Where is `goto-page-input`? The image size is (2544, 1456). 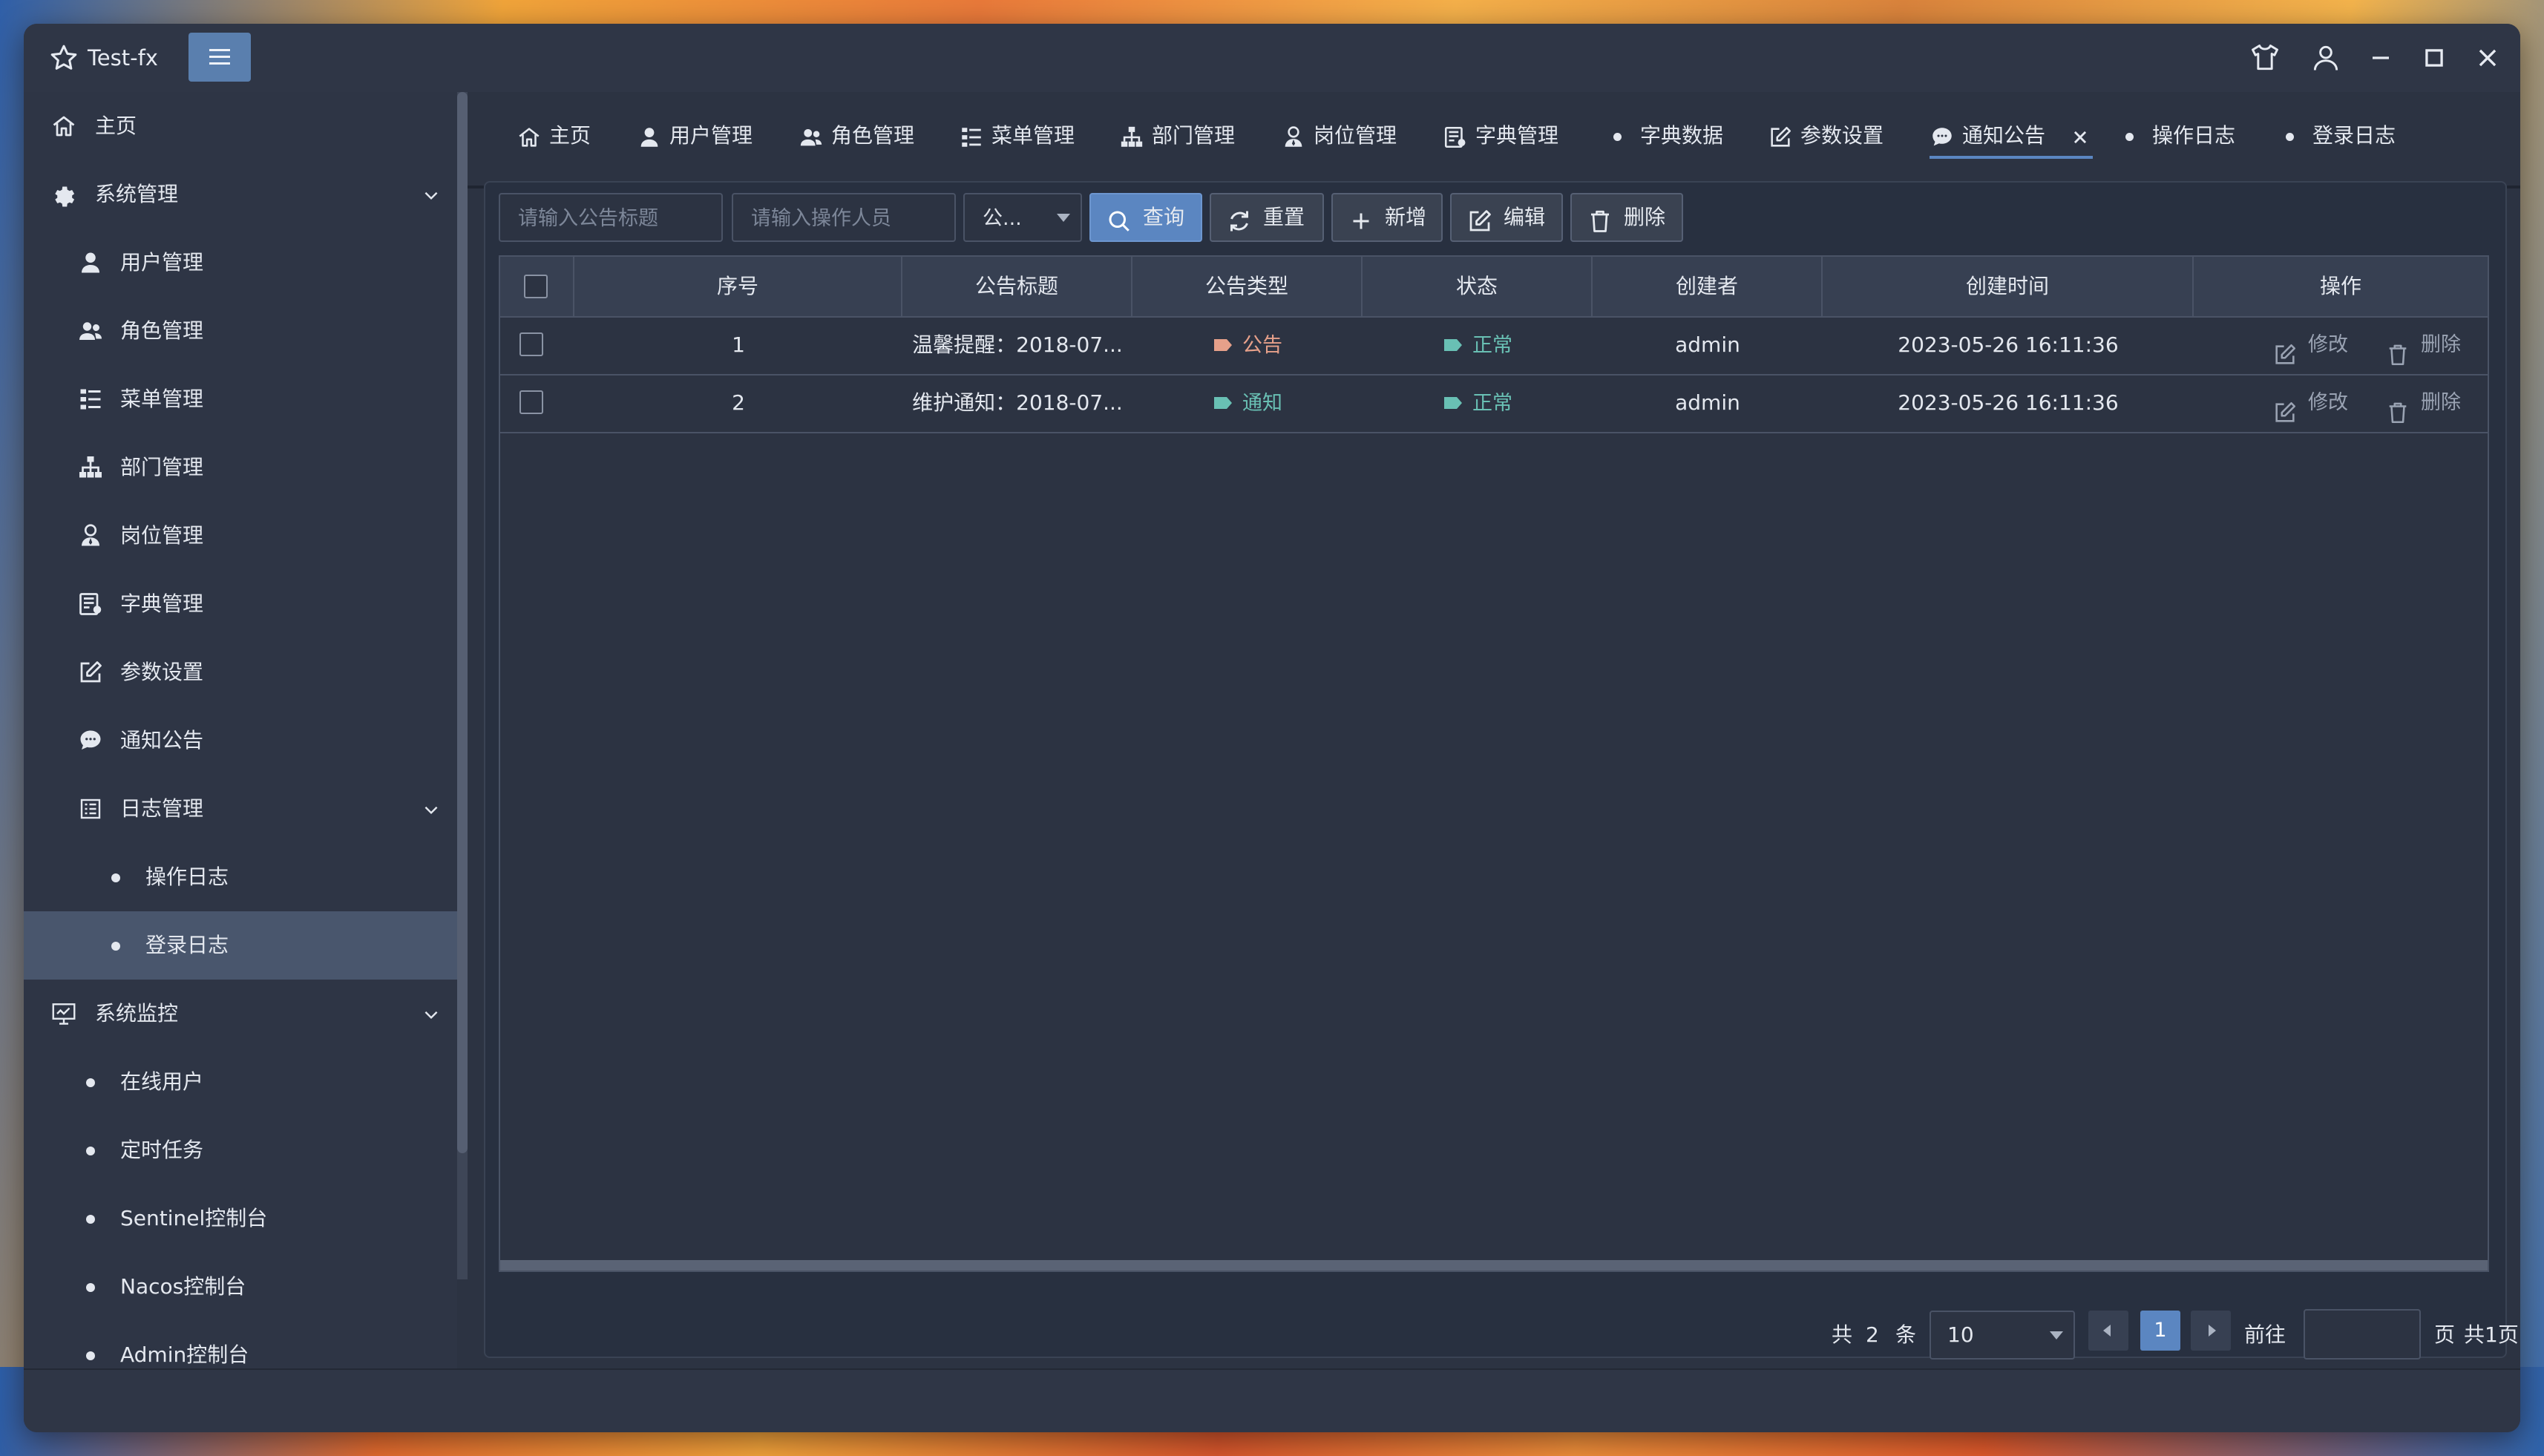
goto-page-input is located at coordinates (2363, 1335).